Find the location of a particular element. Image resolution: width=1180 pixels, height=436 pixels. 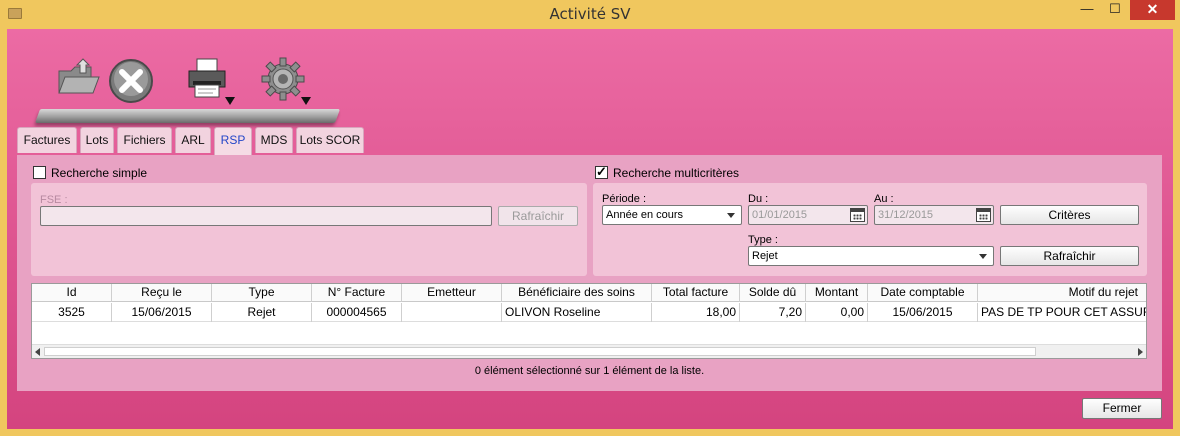

column-header: Id is located at coordinates (72, 293).